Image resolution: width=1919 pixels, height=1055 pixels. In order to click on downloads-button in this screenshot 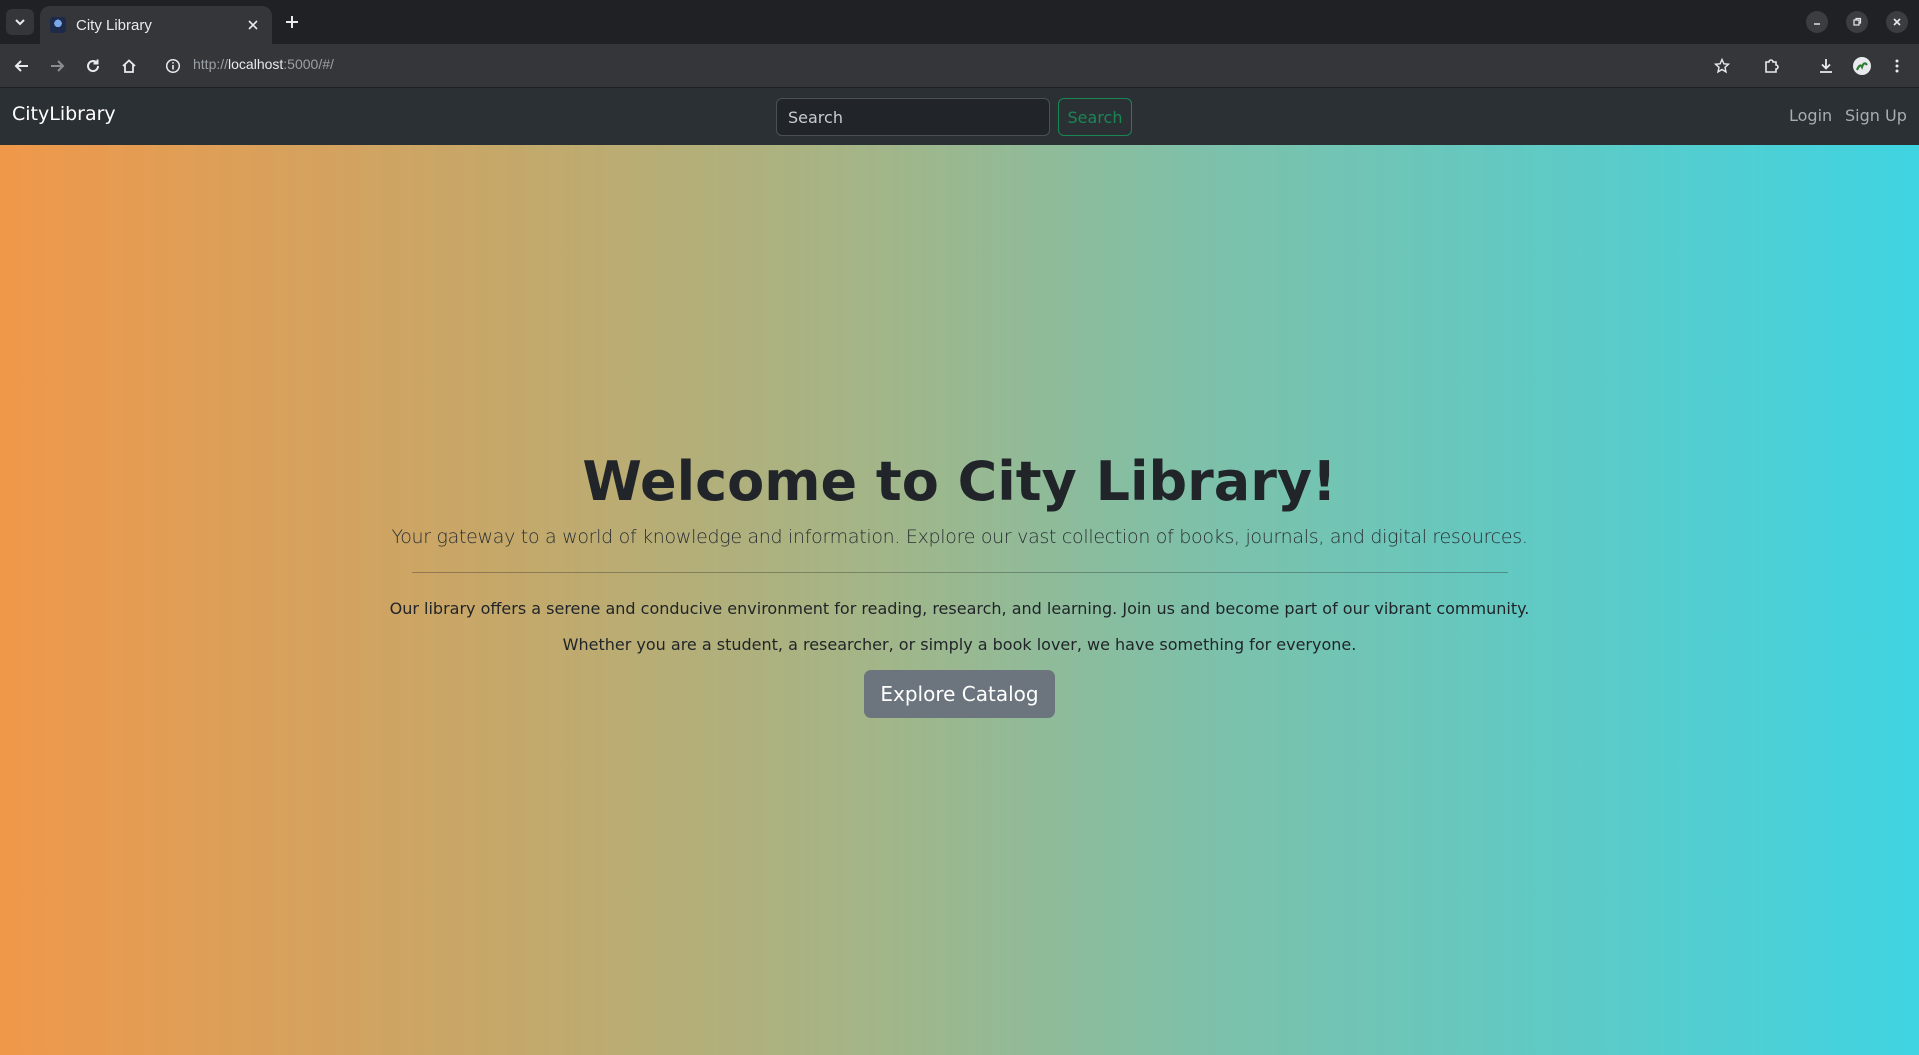, I will do `click(1826, 66)`.